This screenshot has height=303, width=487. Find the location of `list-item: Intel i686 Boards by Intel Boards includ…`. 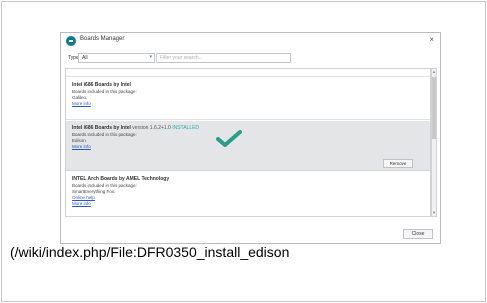

list-item: Intel i686 Boards by Intel Boards includ… is located at coordinates (248, 99).